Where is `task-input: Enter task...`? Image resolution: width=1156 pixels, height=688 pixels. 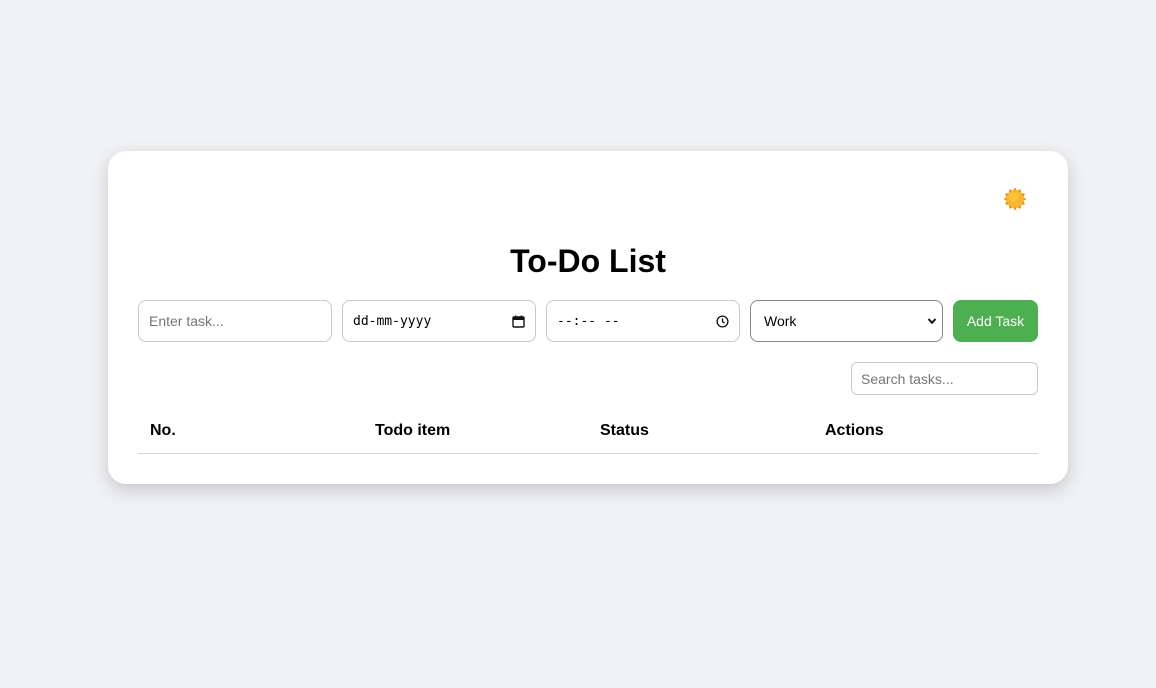 task-input: Enter task... is located at coordinates (235, 321).